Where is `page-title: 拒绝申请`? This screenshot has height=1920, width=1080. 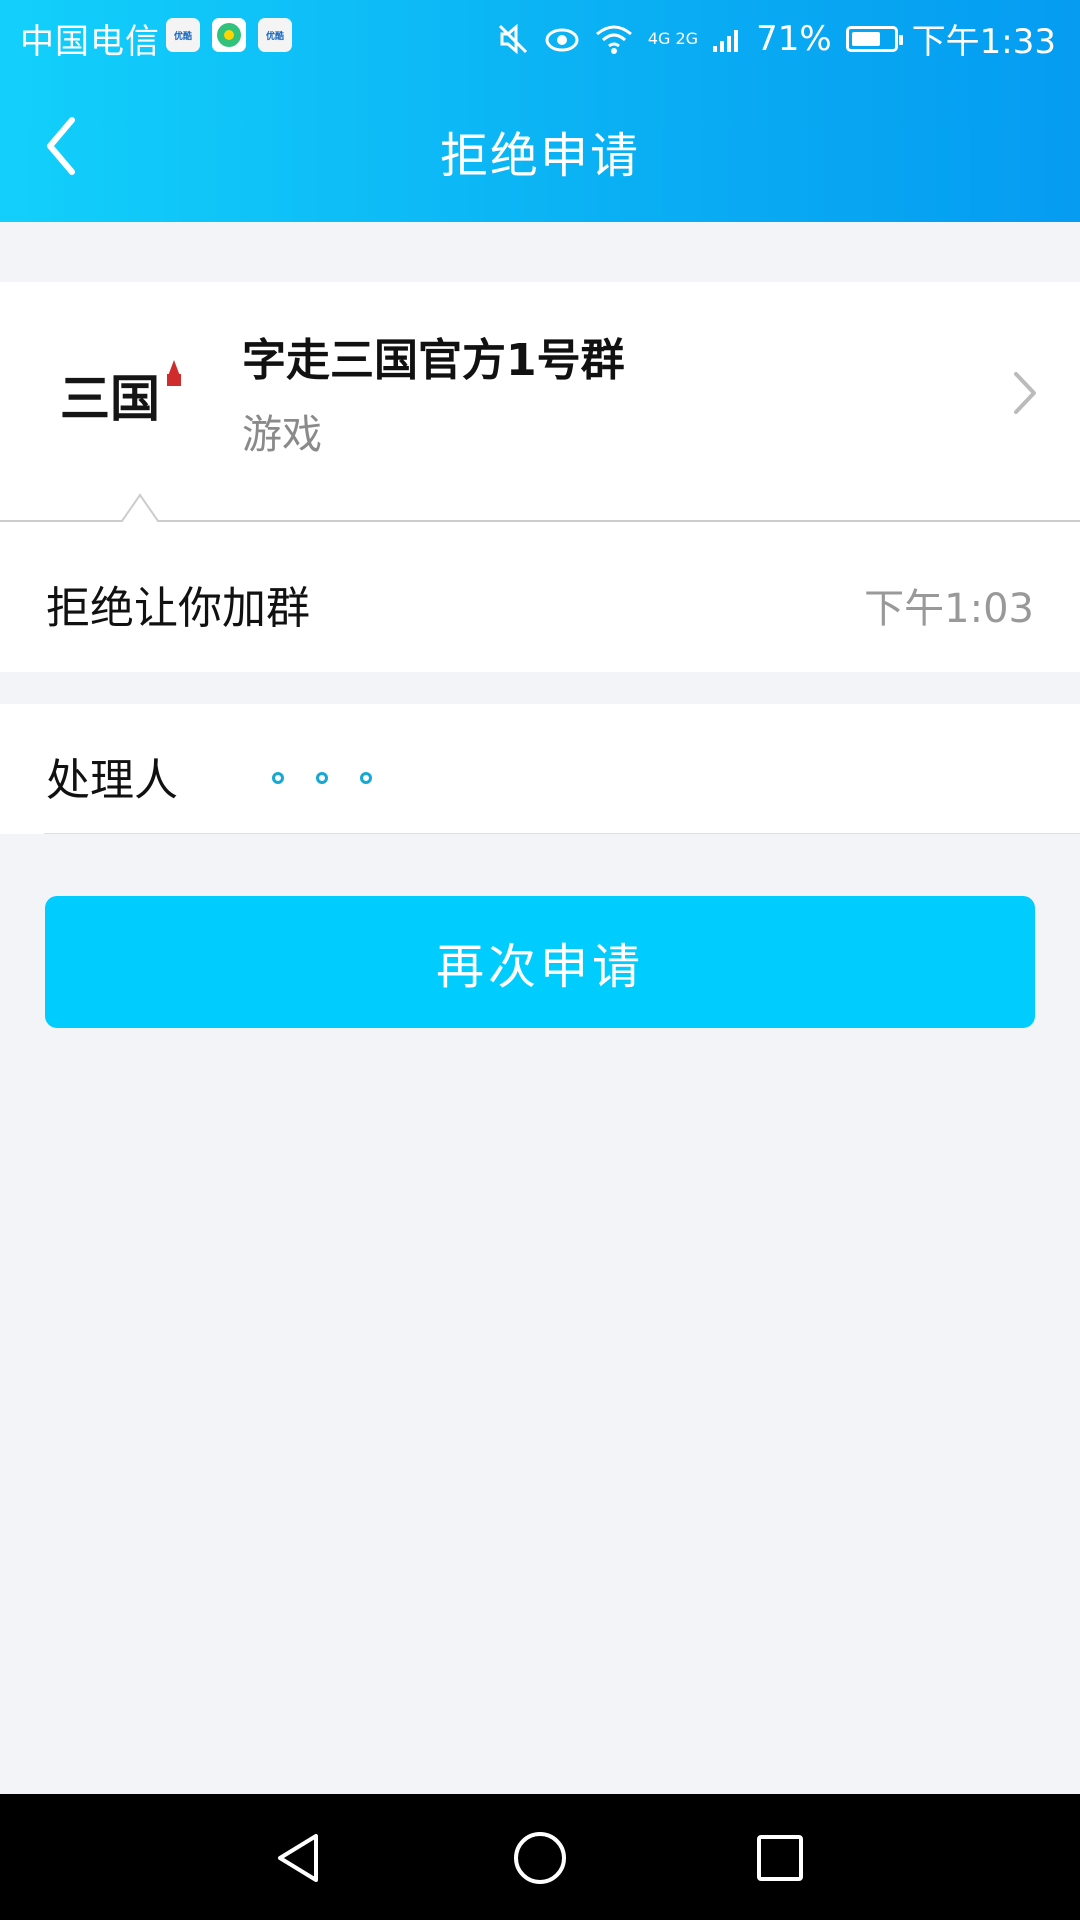
page-title: 拒绝申请 is located at coordinates (539, 156).